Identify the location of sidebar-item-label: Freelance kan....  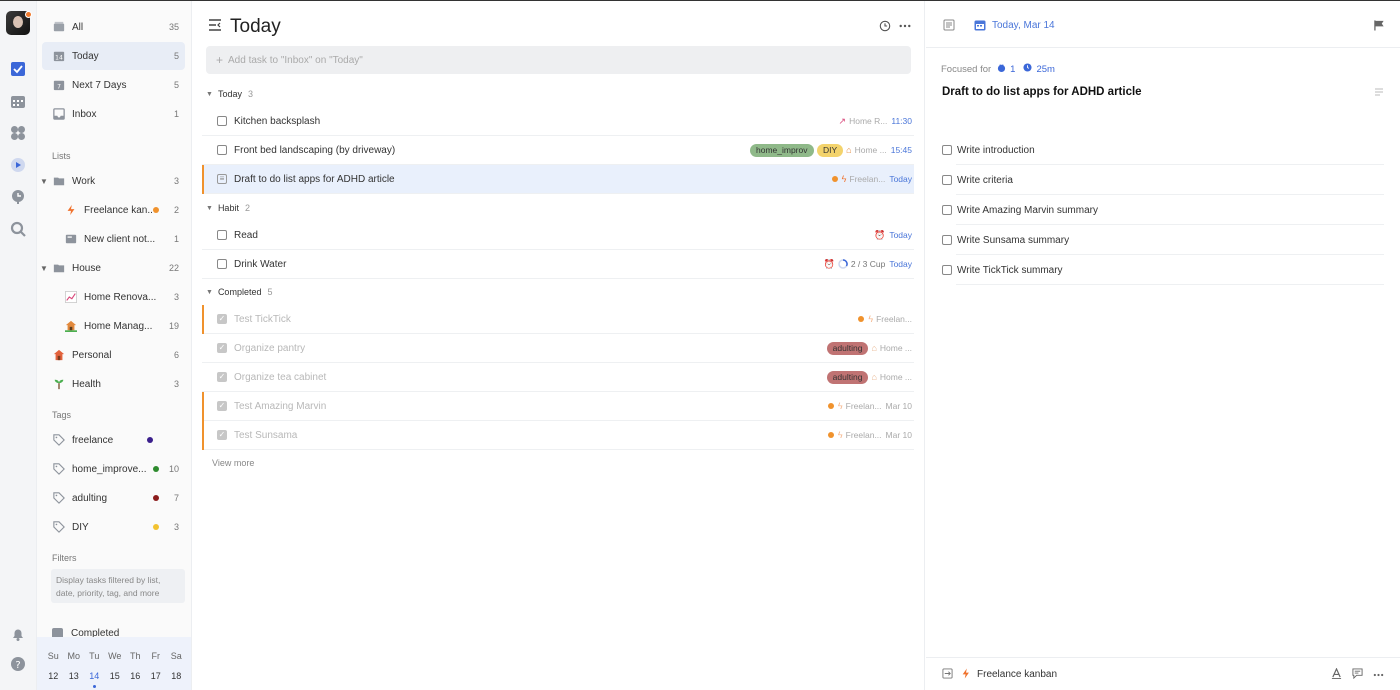
(118, 210).